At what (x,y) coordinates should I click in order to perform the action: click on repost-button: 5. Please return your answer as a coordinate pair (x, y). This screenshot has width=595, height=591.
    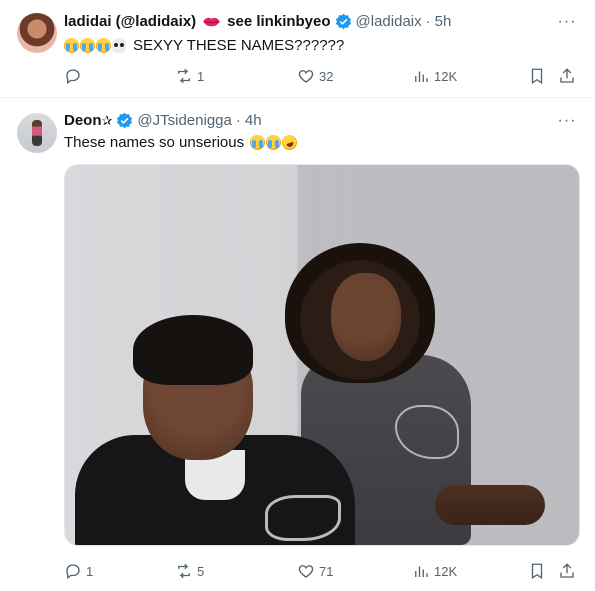
    Looking at the image, I should click on (189, 571).